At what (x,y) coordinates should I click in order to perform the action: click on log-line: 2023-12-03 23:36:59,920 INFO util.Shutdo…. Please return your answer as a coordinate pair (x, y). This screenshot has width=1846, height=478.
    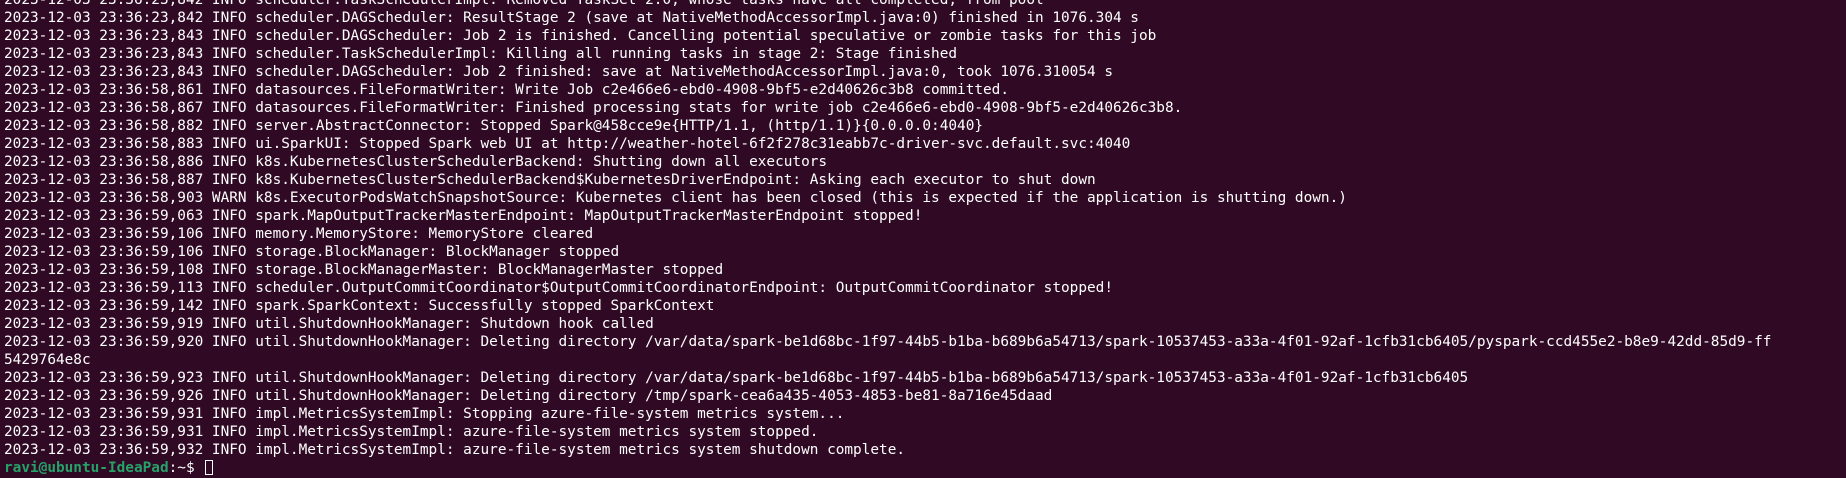
    Looking at the image, I should click on (888, 342).